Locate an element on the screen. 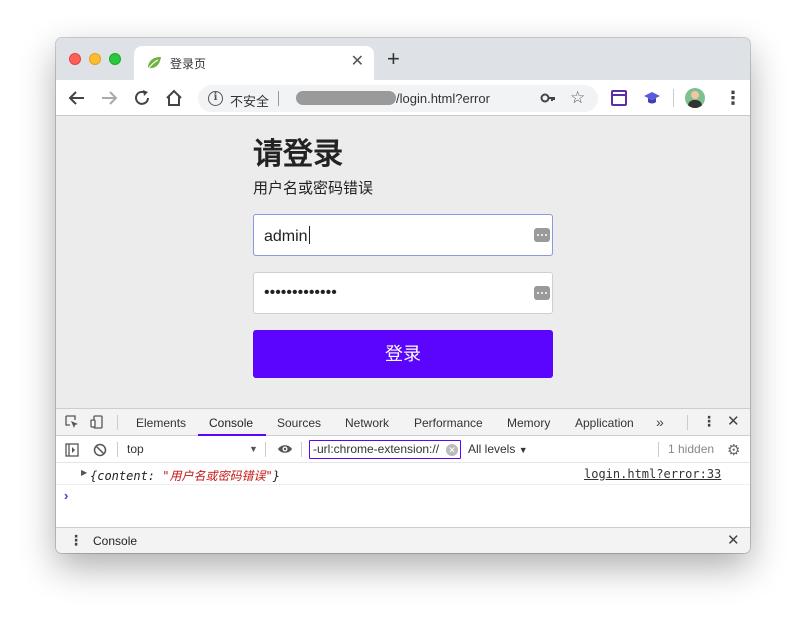 The width and height of the screenshot is (806, 628). profile-avatar is located at coordinates (695, 98).